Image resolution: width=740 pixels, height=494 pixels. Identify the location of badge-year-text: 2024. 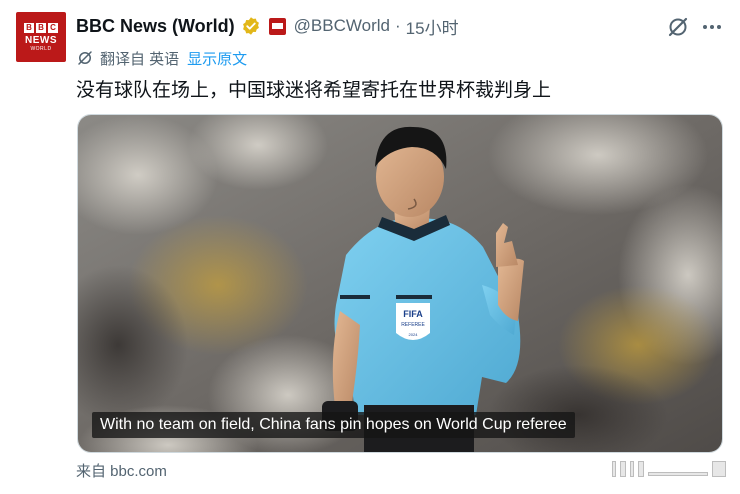
(414, 334).